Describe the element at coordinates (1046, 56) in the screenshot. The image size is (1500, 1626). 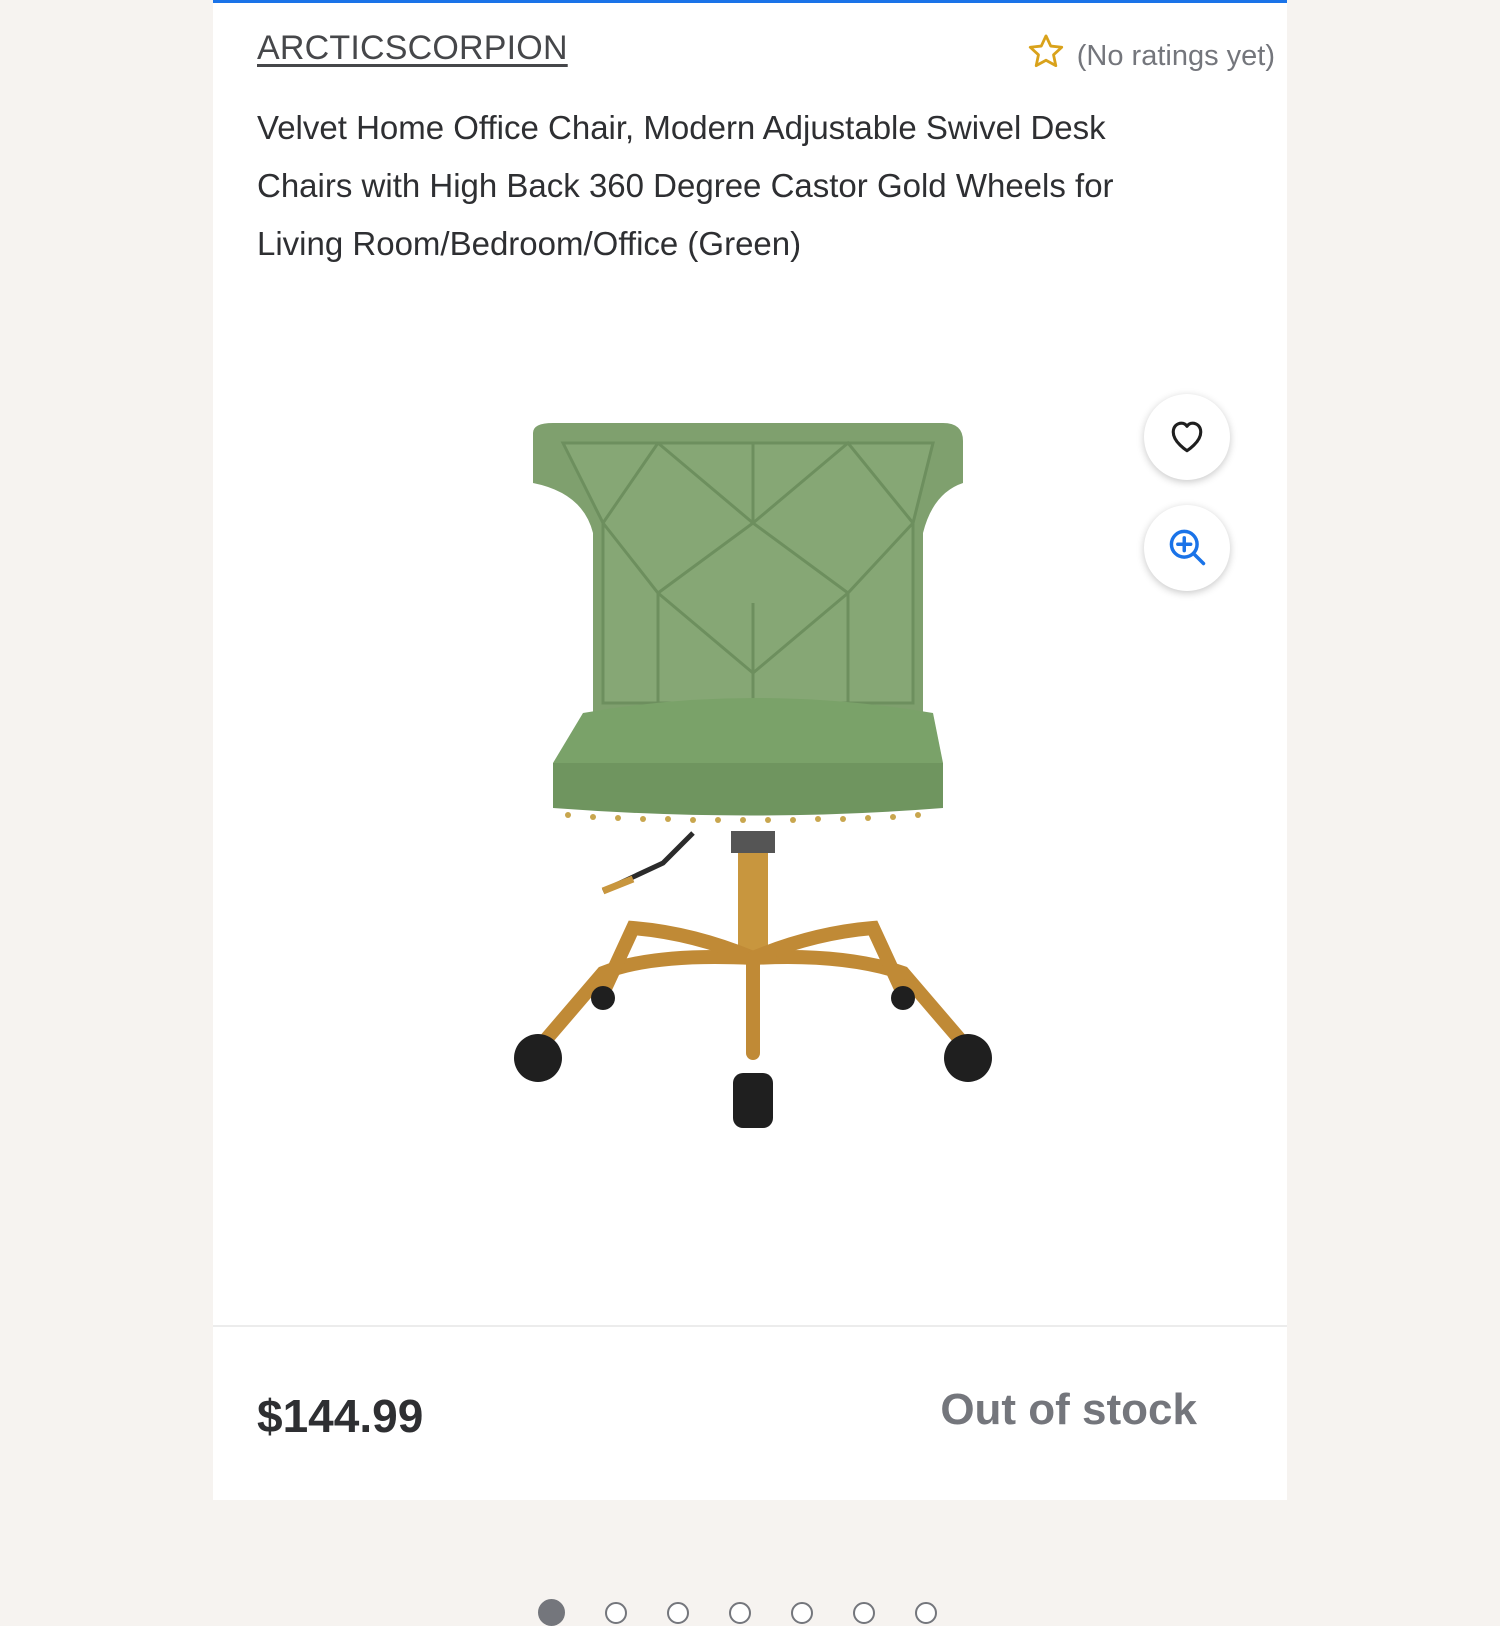
I see `star-outline-icon` at that location.